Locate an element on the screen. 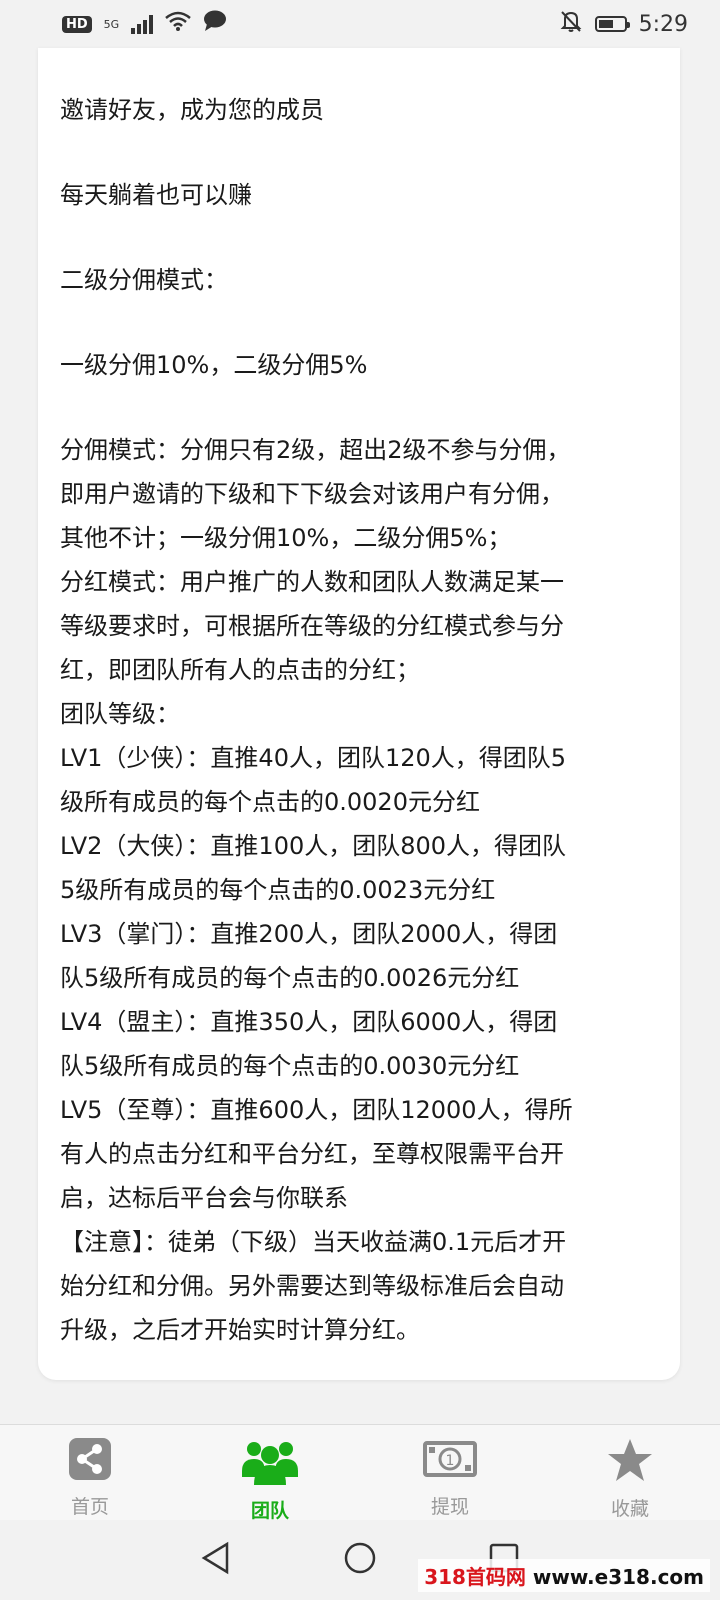 This screenshot has height=1600, width=720. team-icon is located at coordinates (270, 1463).